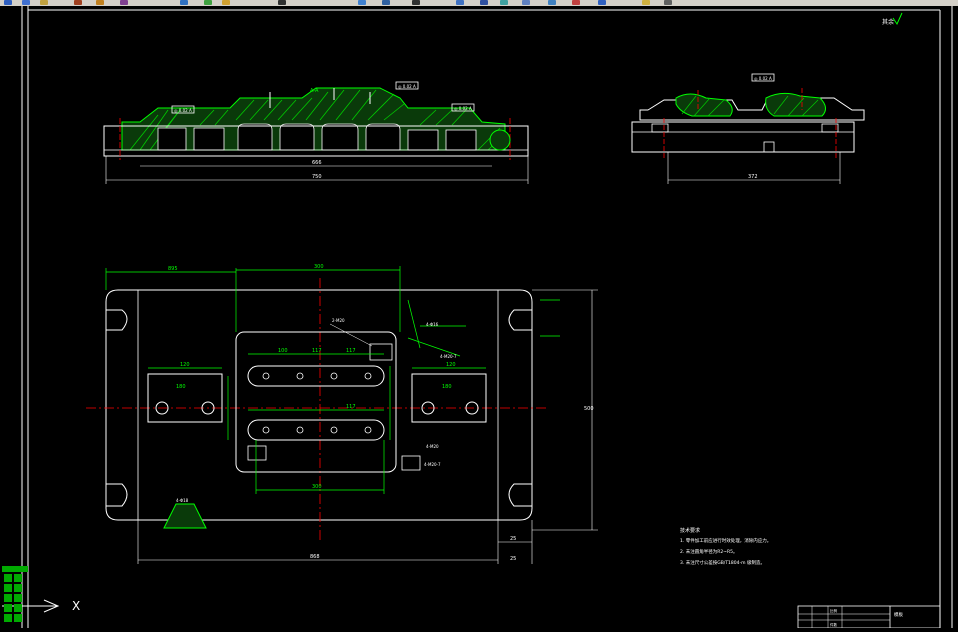 This screenshot has width=958, height=632. Describe the element at coordinates (451, 365) in the screenshot. I see `dim-right-block: 120` at that location.